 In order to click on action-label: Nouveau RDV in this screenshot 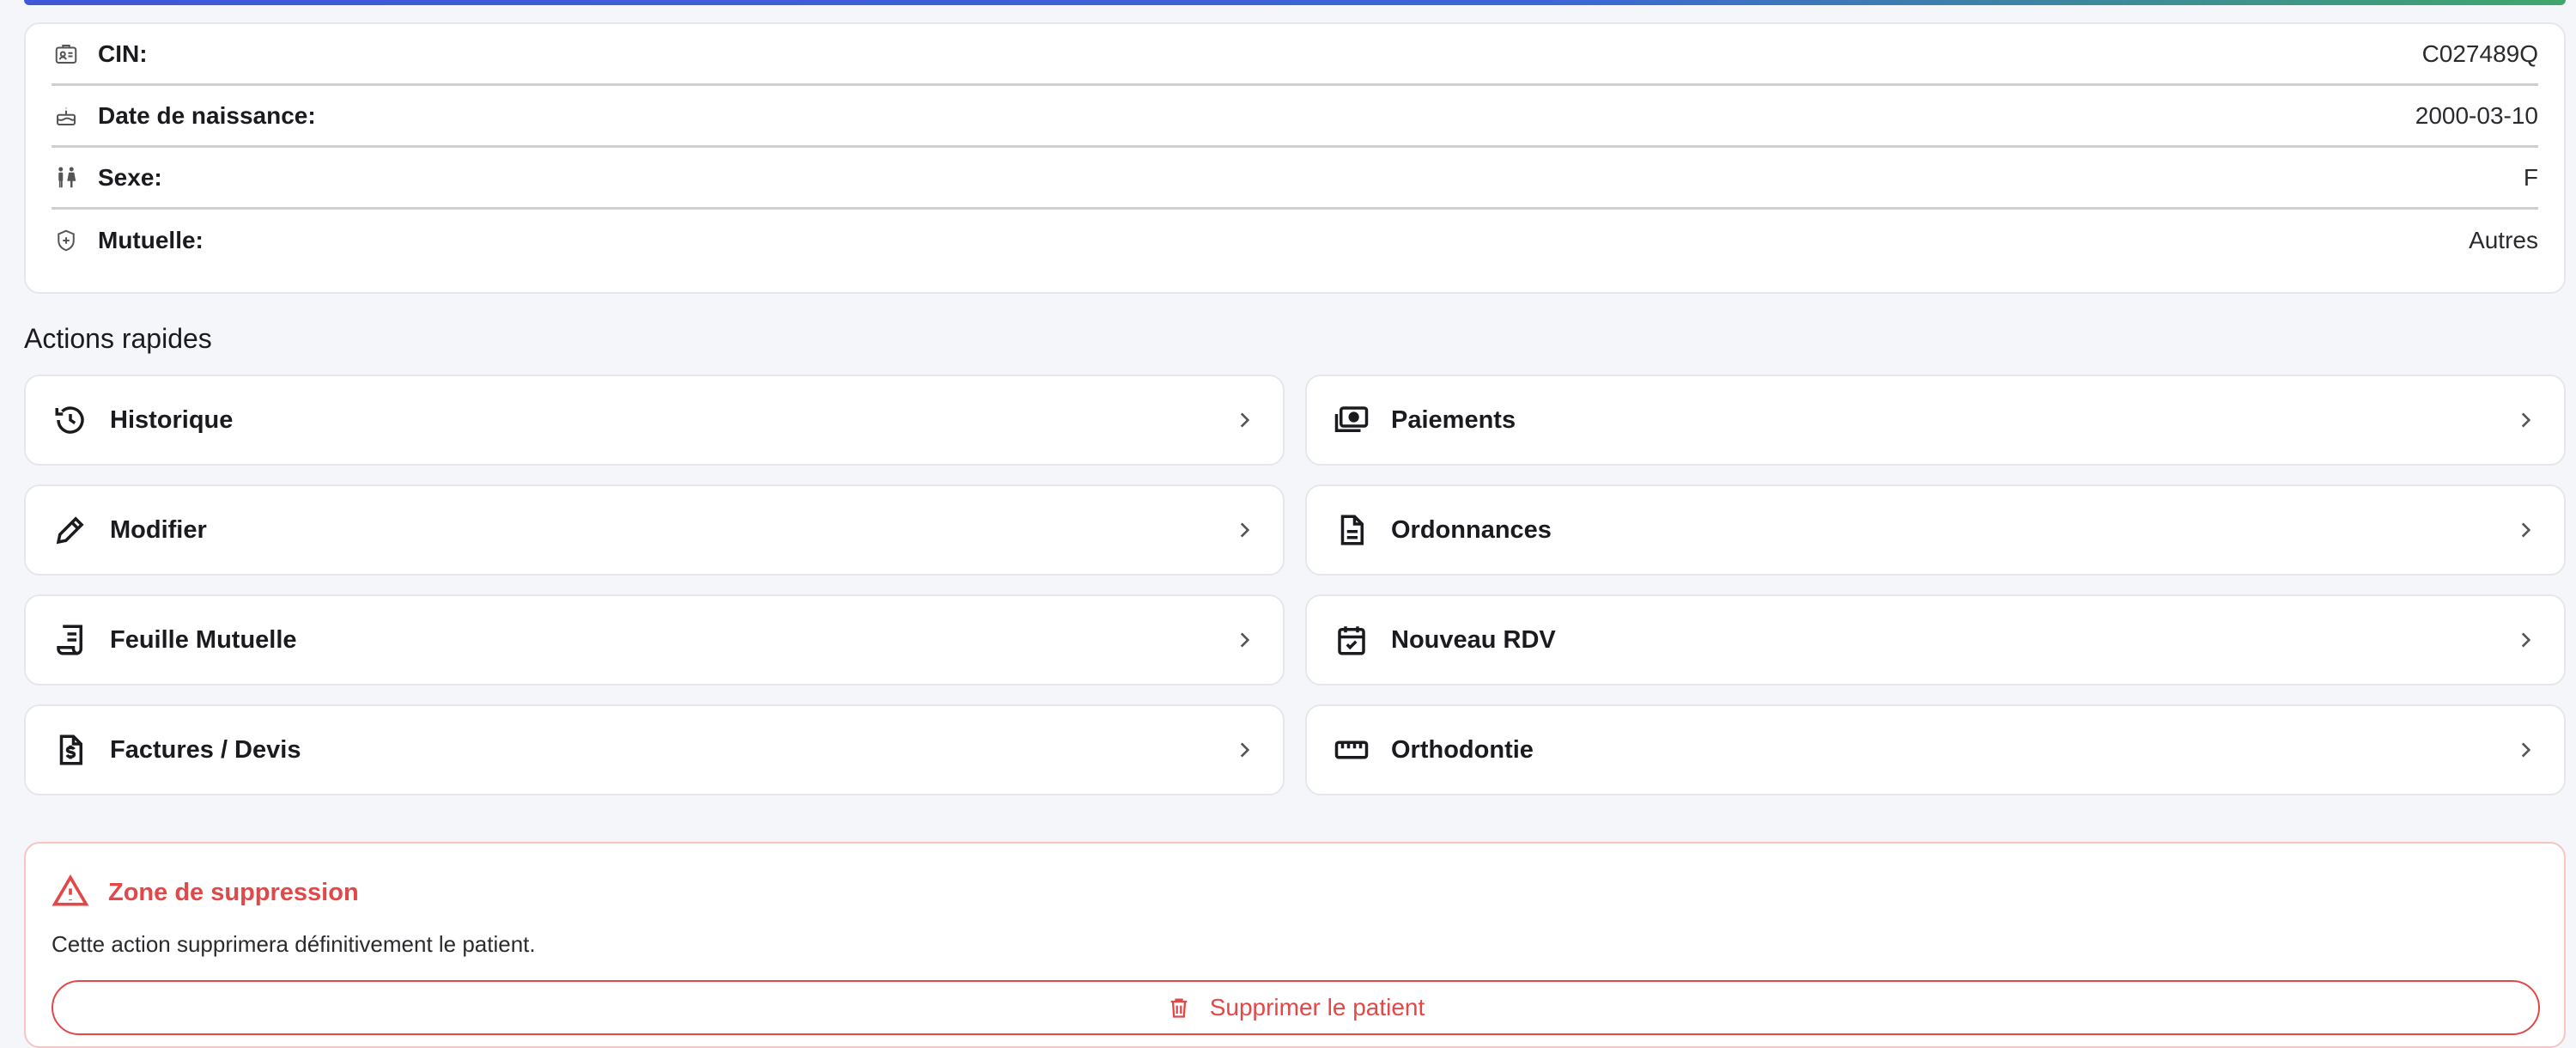, I will do `click(1473, 639)`.